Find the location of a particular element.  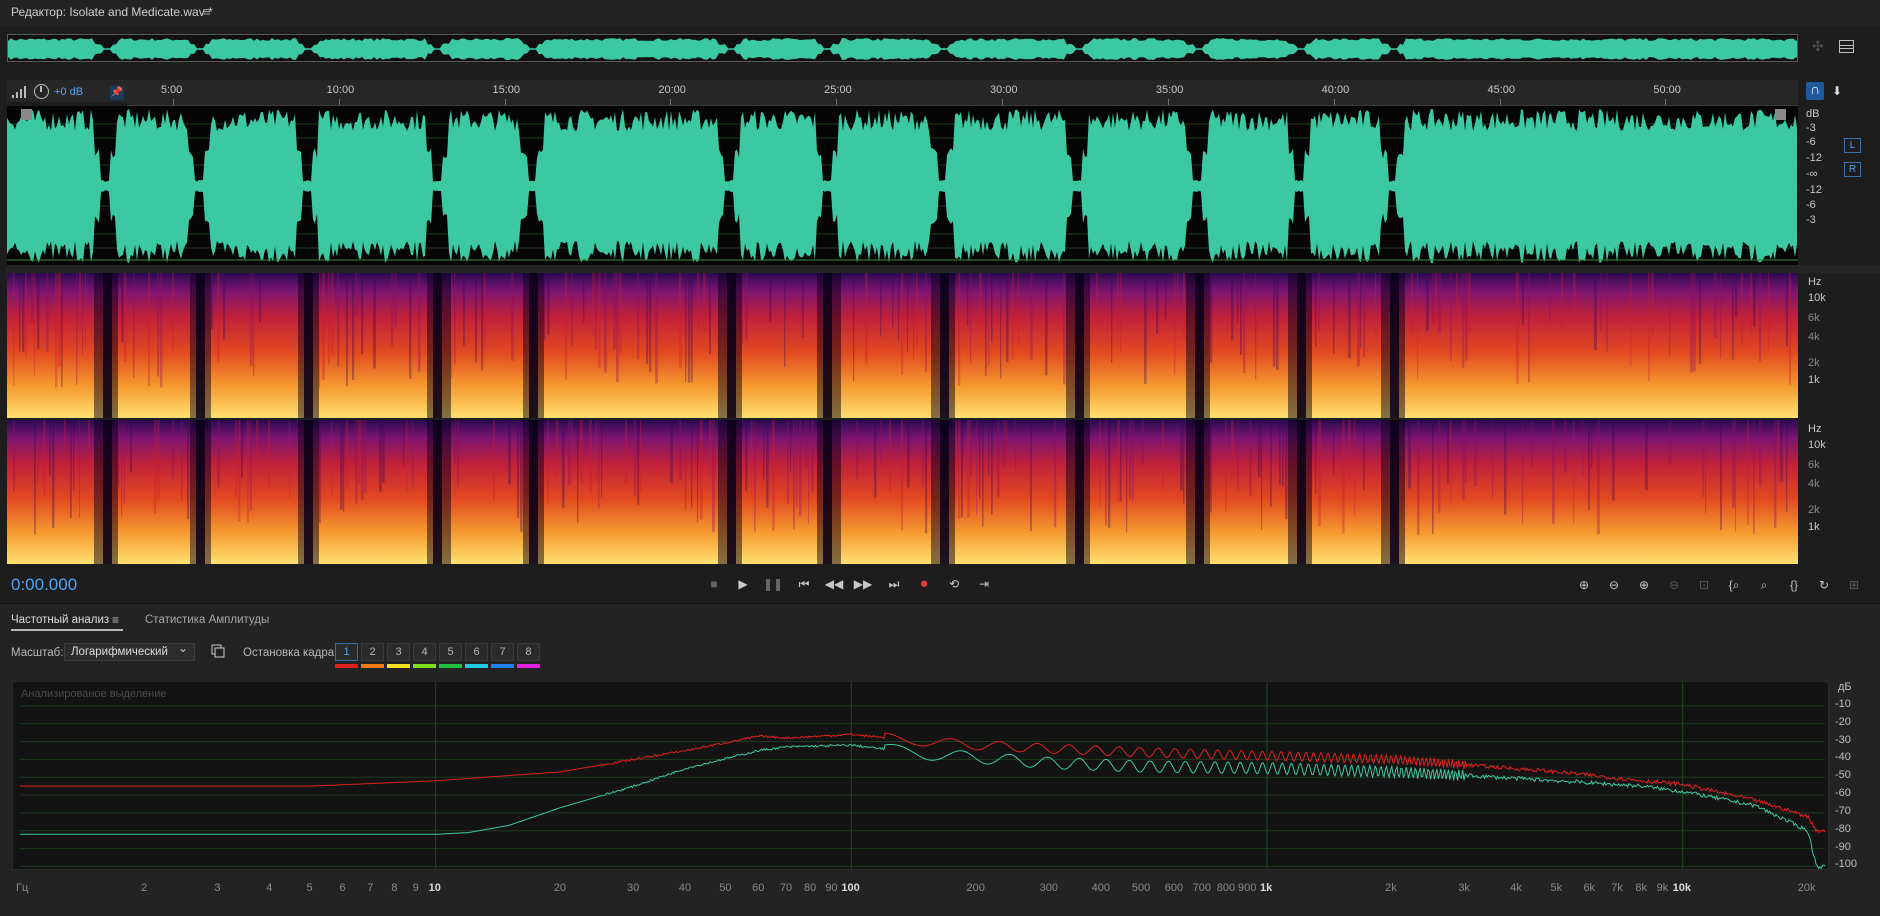

level-meter-icon is located at coordinates (20, 92).